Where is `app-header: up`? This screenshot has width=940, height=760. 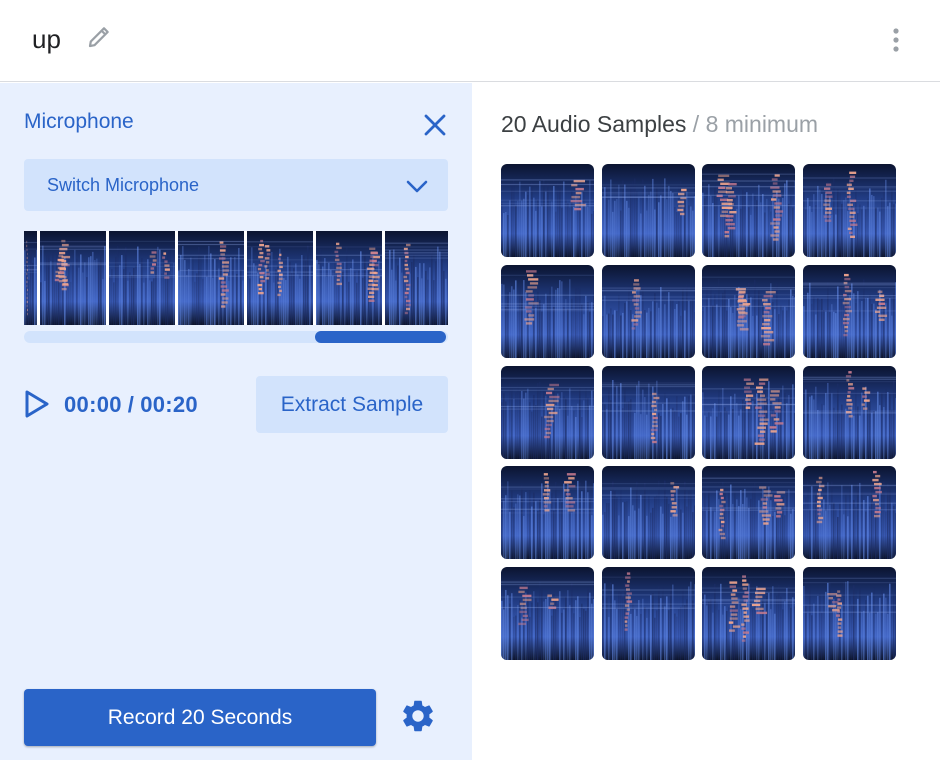 app-header: up is located at coordinates (470, 41).